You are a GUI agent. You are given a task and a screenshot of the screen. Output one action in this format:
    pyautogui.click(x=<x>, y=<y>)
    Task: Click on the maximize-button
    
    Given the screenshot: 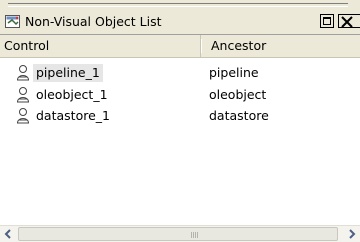 What is the action you would take?
    pyautogui.click(x=327, y=21)
    